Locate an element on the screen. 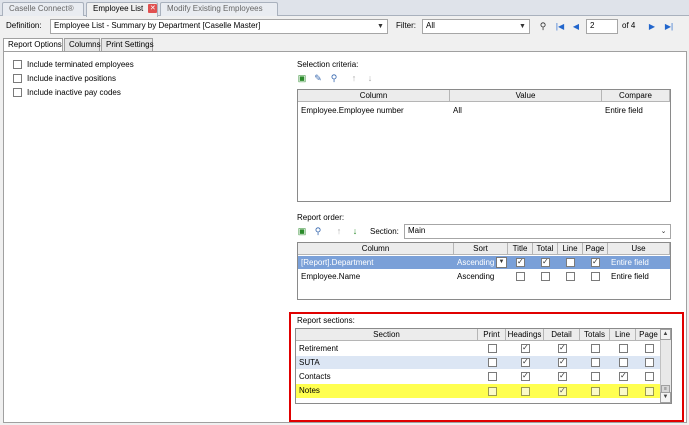 Image resolution: width=689 pixels, height=425 pixels. include-inactive-paycodes-label: Include inactive pay codes is located at coordinates (74, 92).